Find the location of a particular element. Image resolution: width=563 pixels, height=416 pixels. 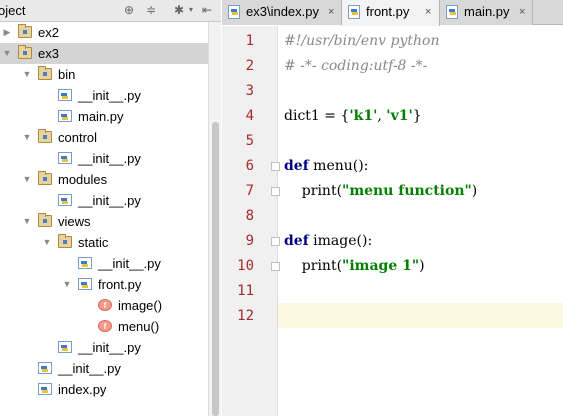

tree-item-package: ▼ control is located at coordinates (104, 137).